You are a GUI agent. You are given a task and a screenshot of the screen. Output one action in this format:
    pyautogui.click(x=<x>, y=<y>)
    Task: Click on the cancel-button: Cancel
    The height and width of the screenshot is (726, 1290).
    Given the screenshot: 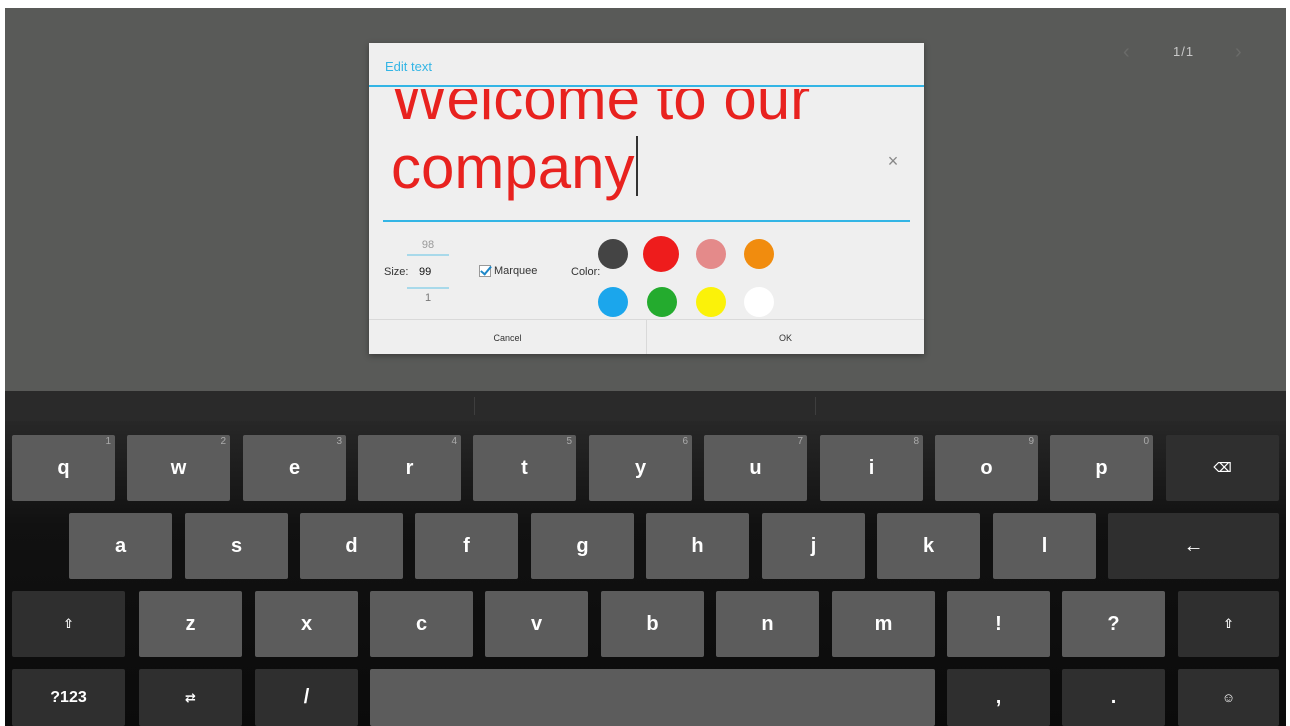 What is the action you would take?
    pyautogui.click(x=508, y=337)
    